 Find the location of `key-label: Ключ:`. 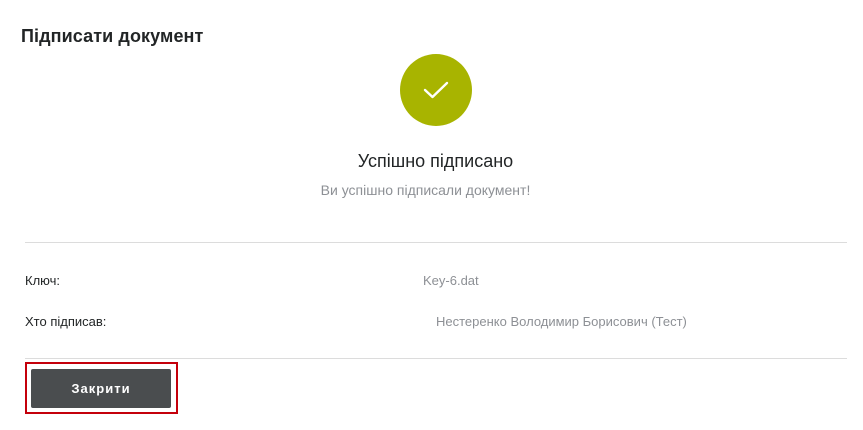

key-label: Ключ: is located at coordinates (43, 280).